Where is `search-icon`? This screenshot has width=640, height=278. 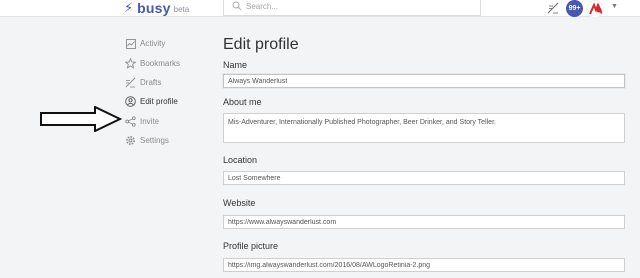 search-icon is located at coordinates (237, 6).